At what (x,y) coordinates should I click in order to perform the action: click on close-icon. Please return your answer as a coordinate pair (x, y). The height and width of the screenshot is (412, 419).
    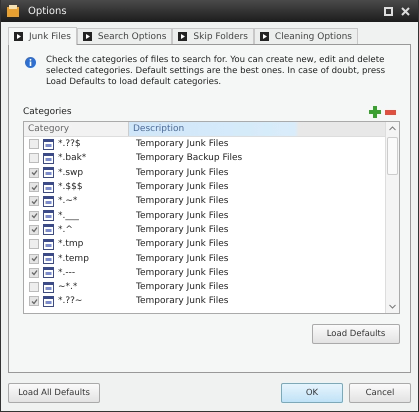
    Looking at the image, I should click on (405, 11).